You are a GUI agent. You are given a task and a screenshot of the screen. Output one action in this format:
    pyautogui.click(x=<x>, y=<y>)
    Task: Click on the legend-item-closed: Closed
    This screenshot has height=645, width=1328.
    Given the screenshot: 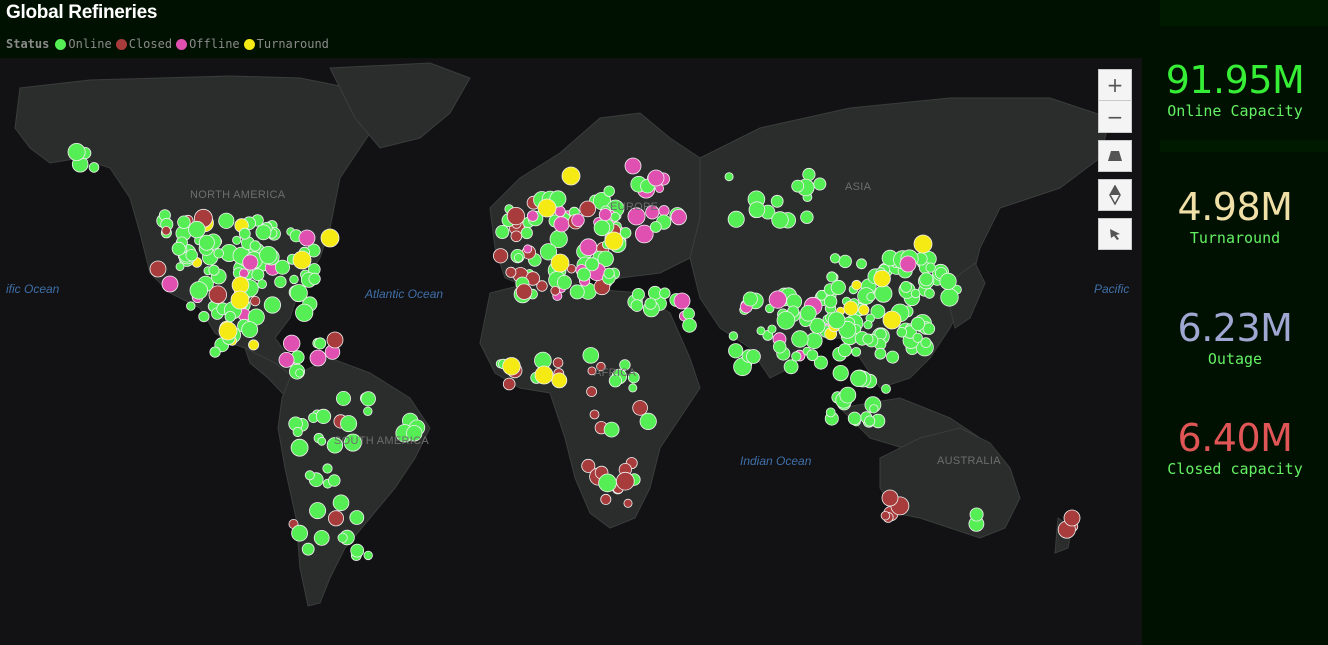 What is the action you would take?
    pyautogui.click(x=143, y=44)
    